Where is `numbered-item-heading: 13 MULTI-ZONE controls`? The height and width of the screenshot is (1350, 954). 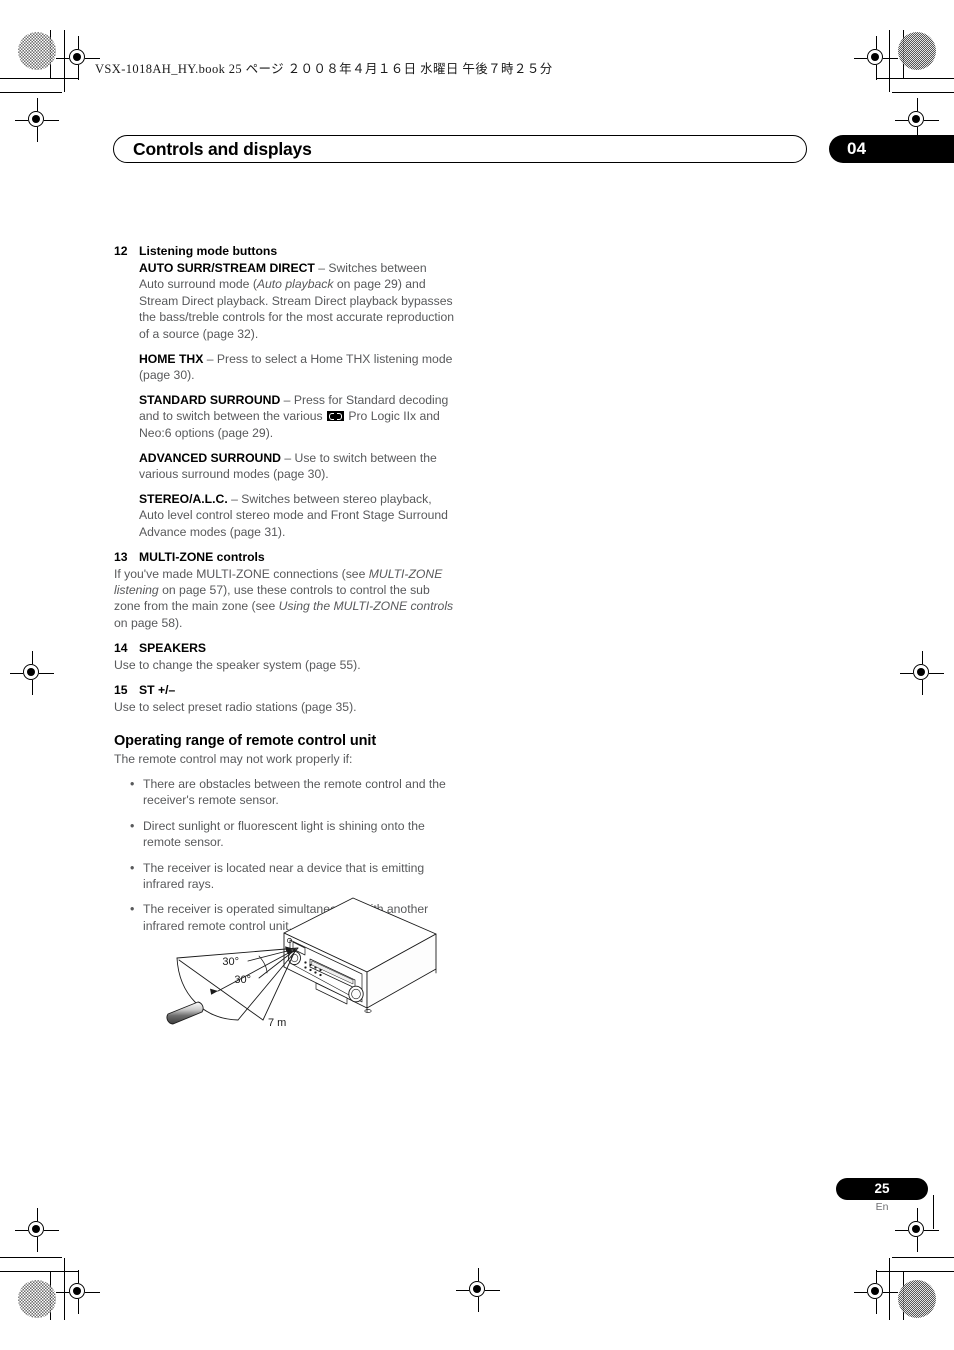 numbered-item-heading: 13 MULTI-ZONE controls is located at coordinates (284, 557).